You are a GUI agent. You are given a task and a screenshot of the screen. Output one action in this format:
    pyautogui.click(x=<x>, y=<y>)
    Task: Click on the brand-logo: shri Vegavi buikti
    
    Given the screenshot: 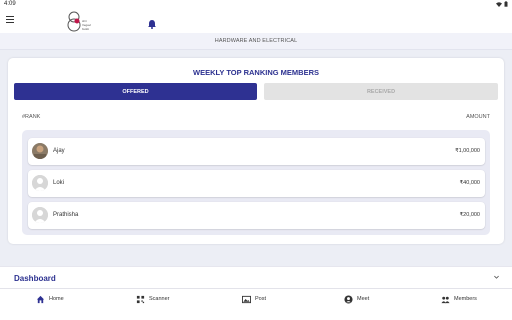 What is the action you would take?
    pyautogui.click(x=88, y=21)
    